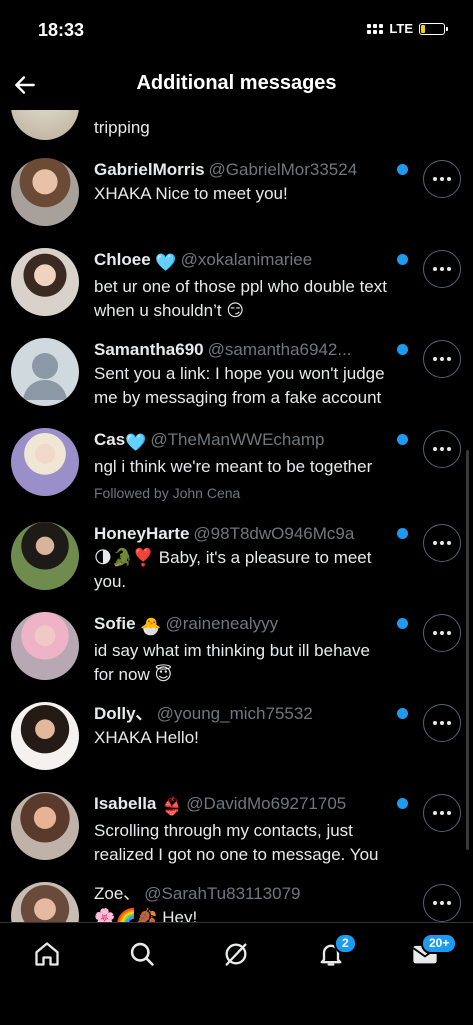 The width and height of the screenshot is (473, 1025). Describe the element at coordinates (146, 737) in the screenshot. I see `message-preview: XHAKA Hello!` at that location.